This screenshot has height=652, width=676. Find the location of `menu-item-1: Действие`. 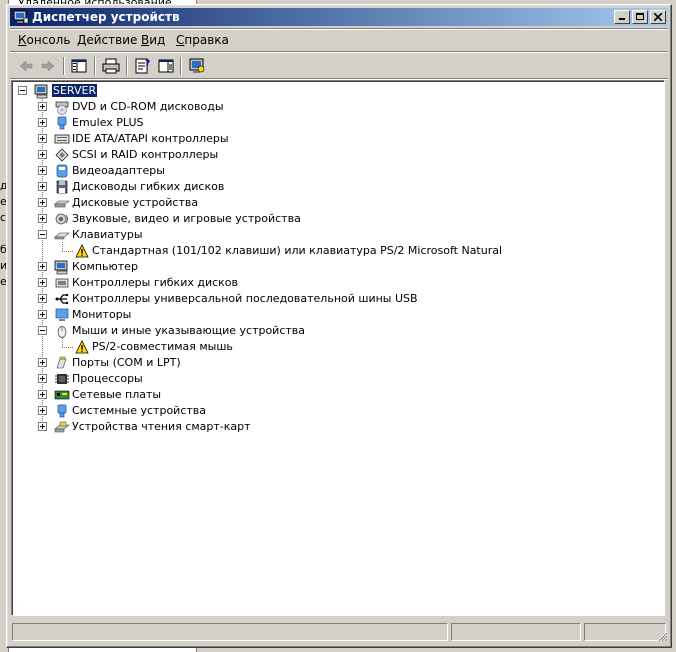

menu-item-1: Действие is located at coordinates (107, 40).